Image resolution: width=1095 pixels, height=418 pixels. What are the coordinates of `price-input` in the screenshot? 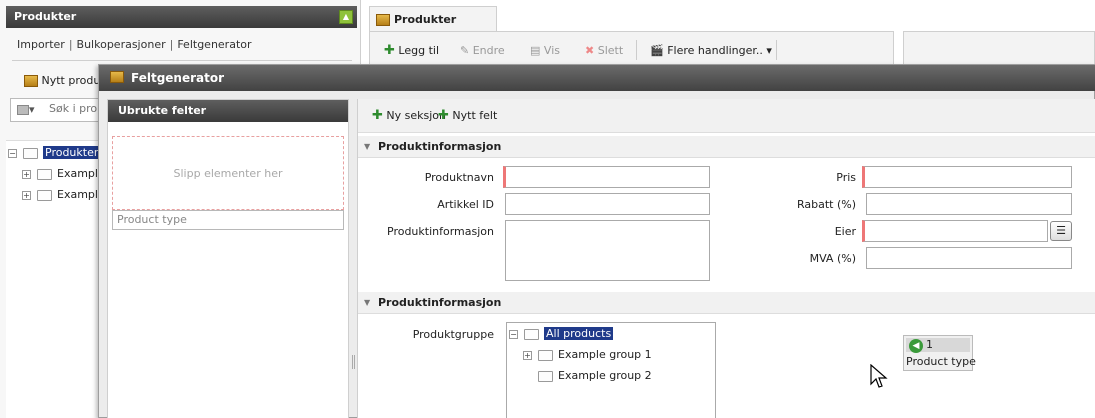 It's located at (967, 177).